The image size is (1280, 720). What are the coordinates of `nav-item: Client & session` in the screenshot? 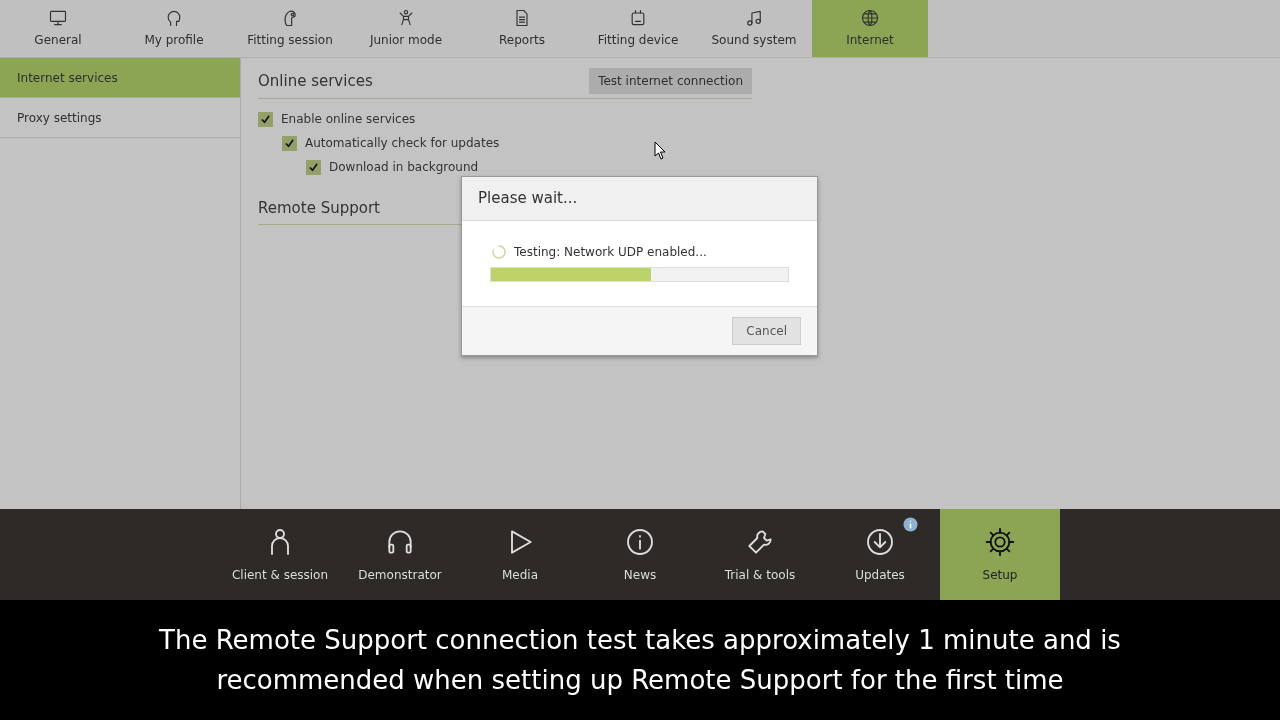 It's located at (280, 554).